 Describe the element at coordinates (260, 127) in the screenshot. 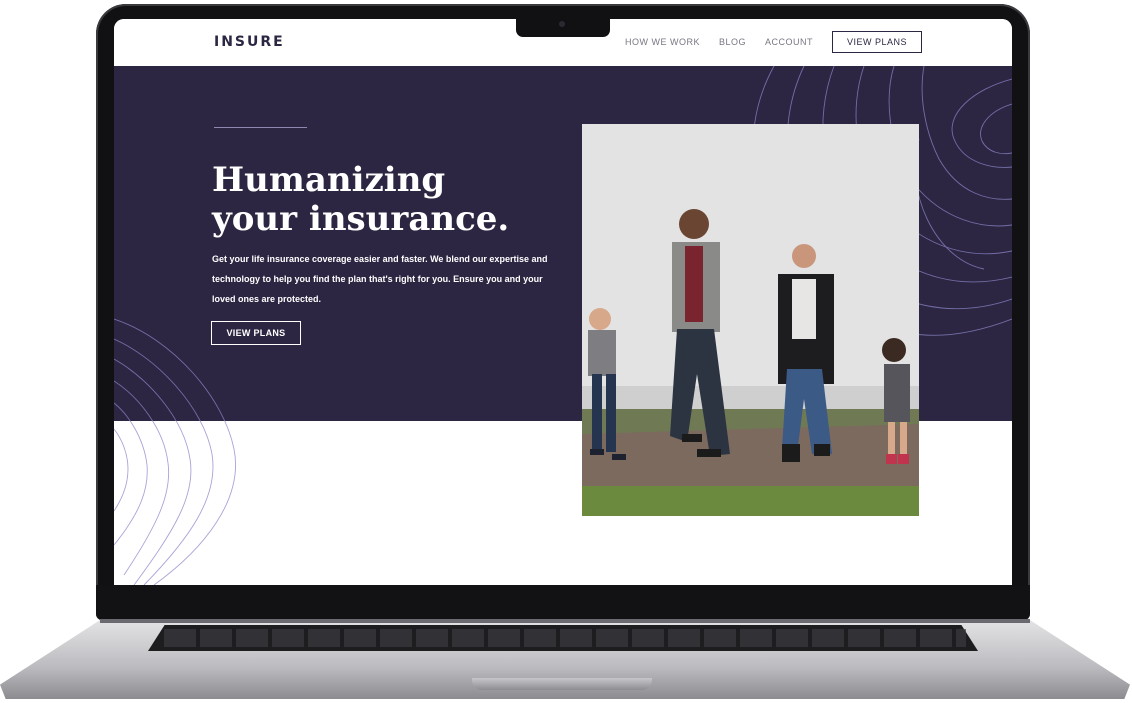

I see `hero-divider` at that location.